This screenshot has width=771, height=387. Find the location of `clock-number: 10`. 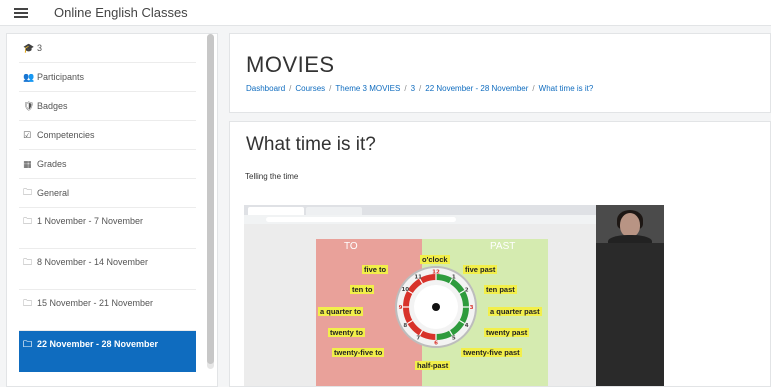

clock-number: 10 is located at coordinates (405, 290).